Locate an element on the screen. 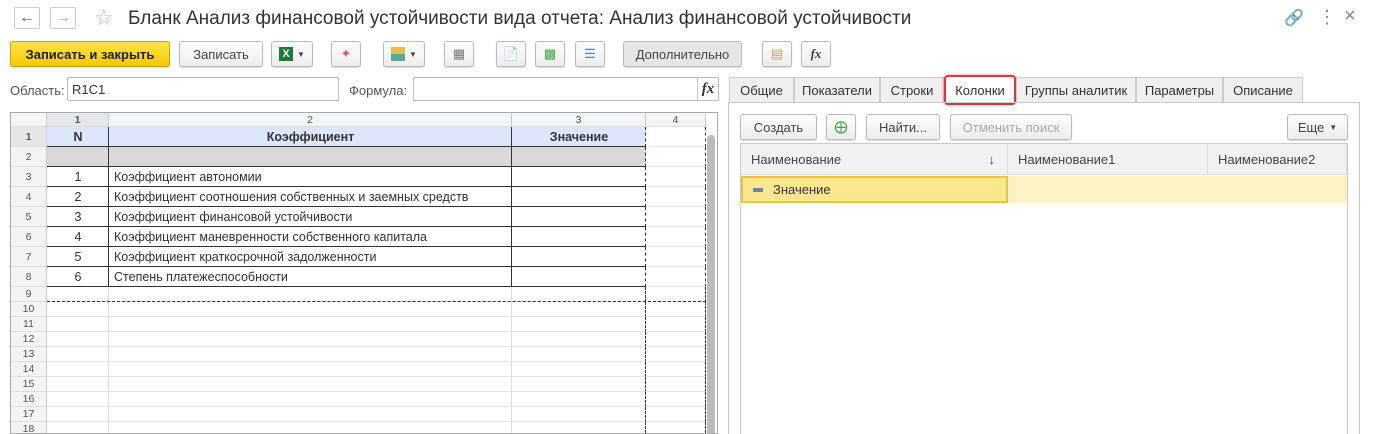 Image resolution: width=1375 pixels, height=434 pixels. header-value: Значение is located at coordinates (579, 137).